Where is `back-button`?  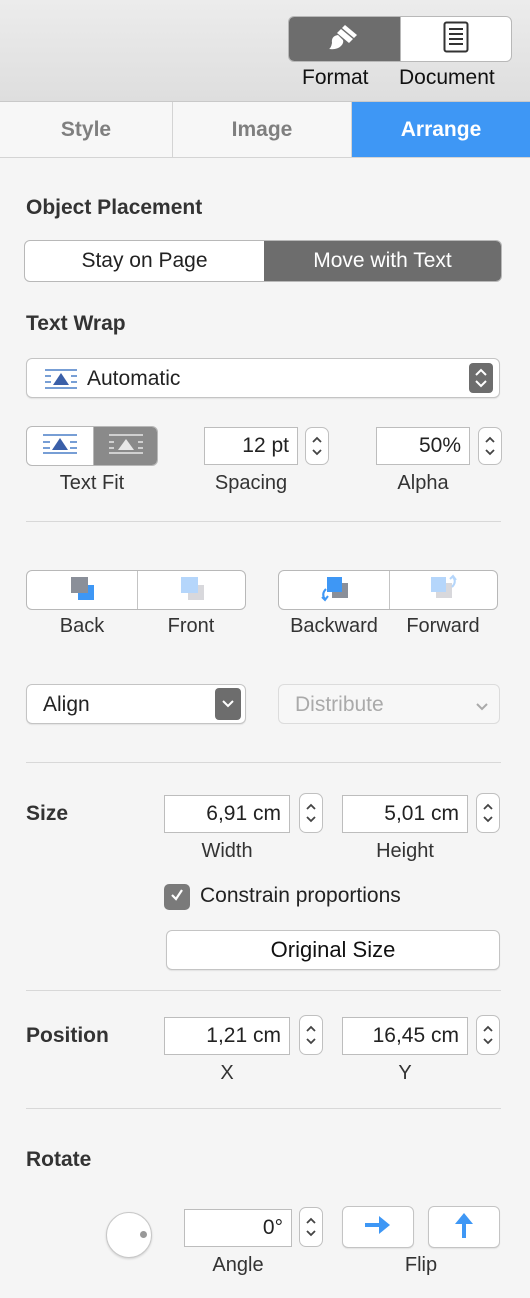 back-button is located at coordinates (82, 590).